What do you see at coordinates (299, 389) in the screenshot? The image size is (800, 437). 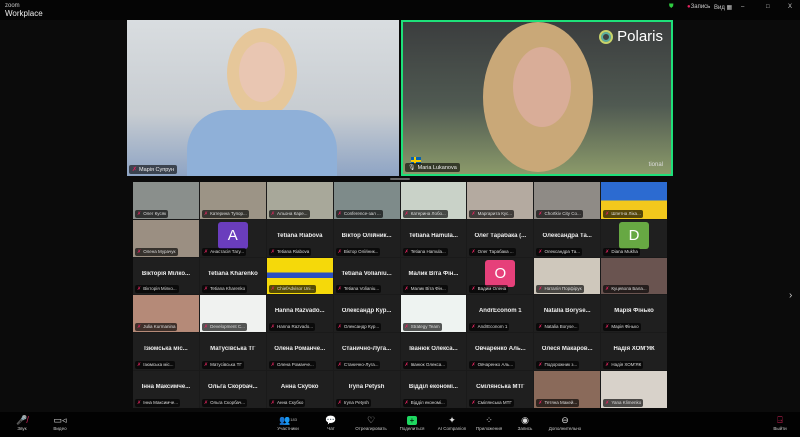 I see `participant-tile: Анна Скубко ✗ Анна Скубко` at bounding box center [299, 389].